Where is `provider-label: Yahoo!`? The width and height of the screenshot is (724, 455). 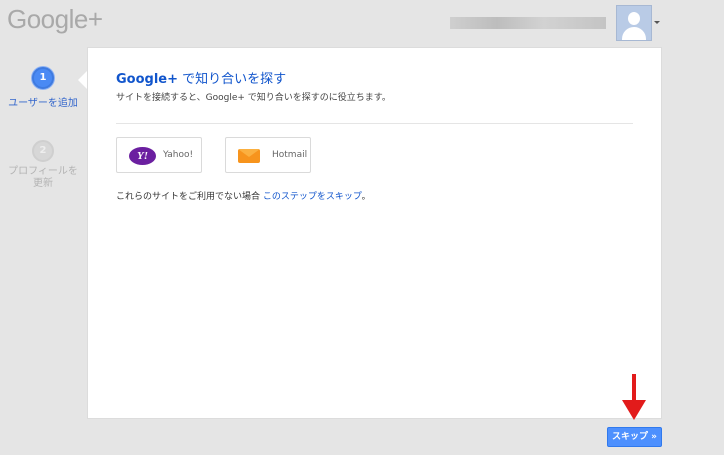 provider-label: Yahoo! is located at coordinates (178, 155).